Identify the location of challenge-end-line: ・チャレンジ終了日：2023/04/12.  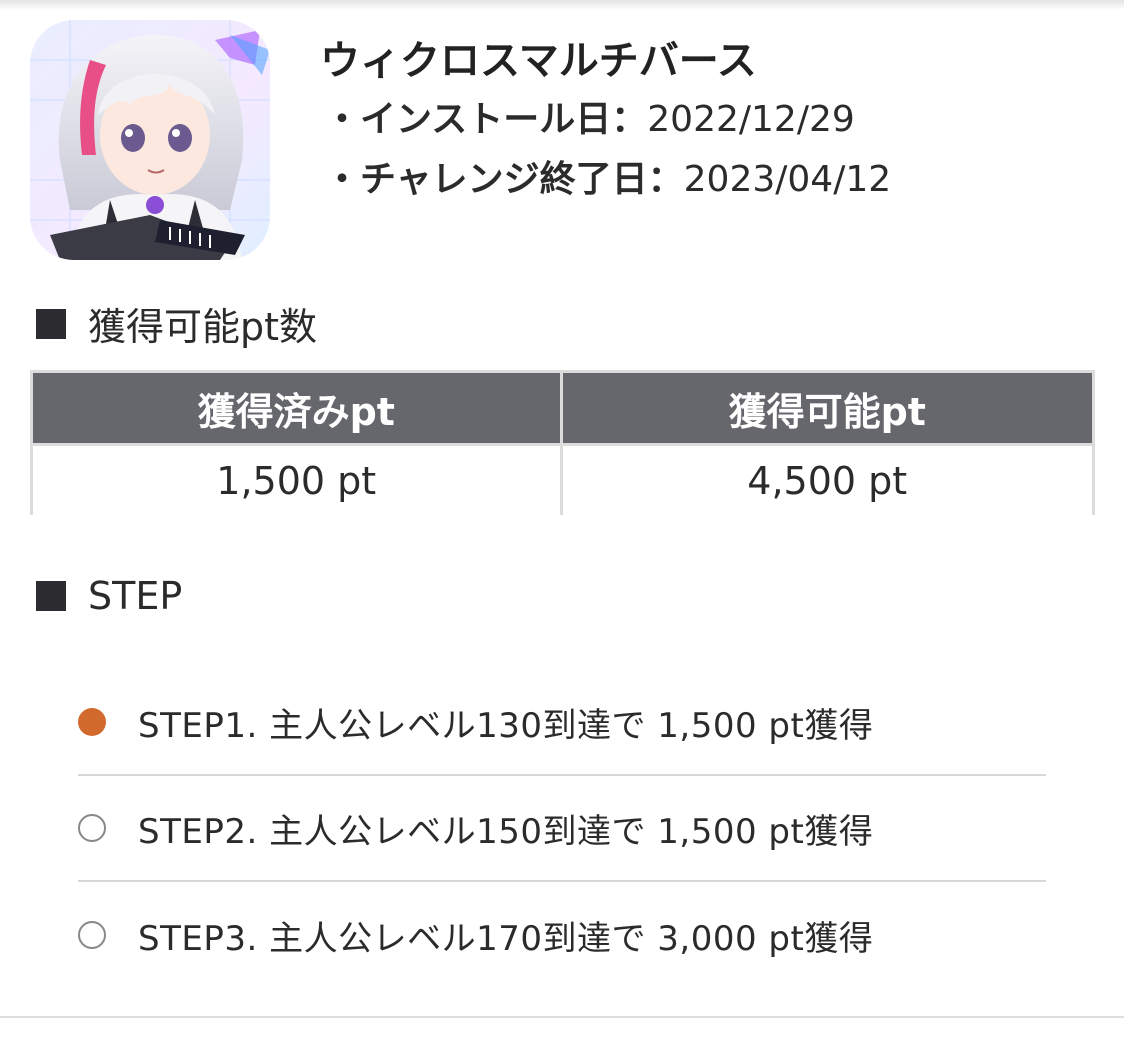
(607, 176).